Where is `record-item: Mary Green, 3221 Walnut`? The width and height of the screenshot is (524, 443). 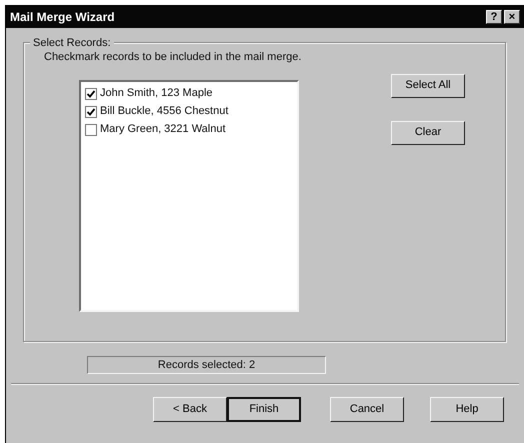
record-item: Mary Green, 3221 Walnut is located at coordinates (189, 129).